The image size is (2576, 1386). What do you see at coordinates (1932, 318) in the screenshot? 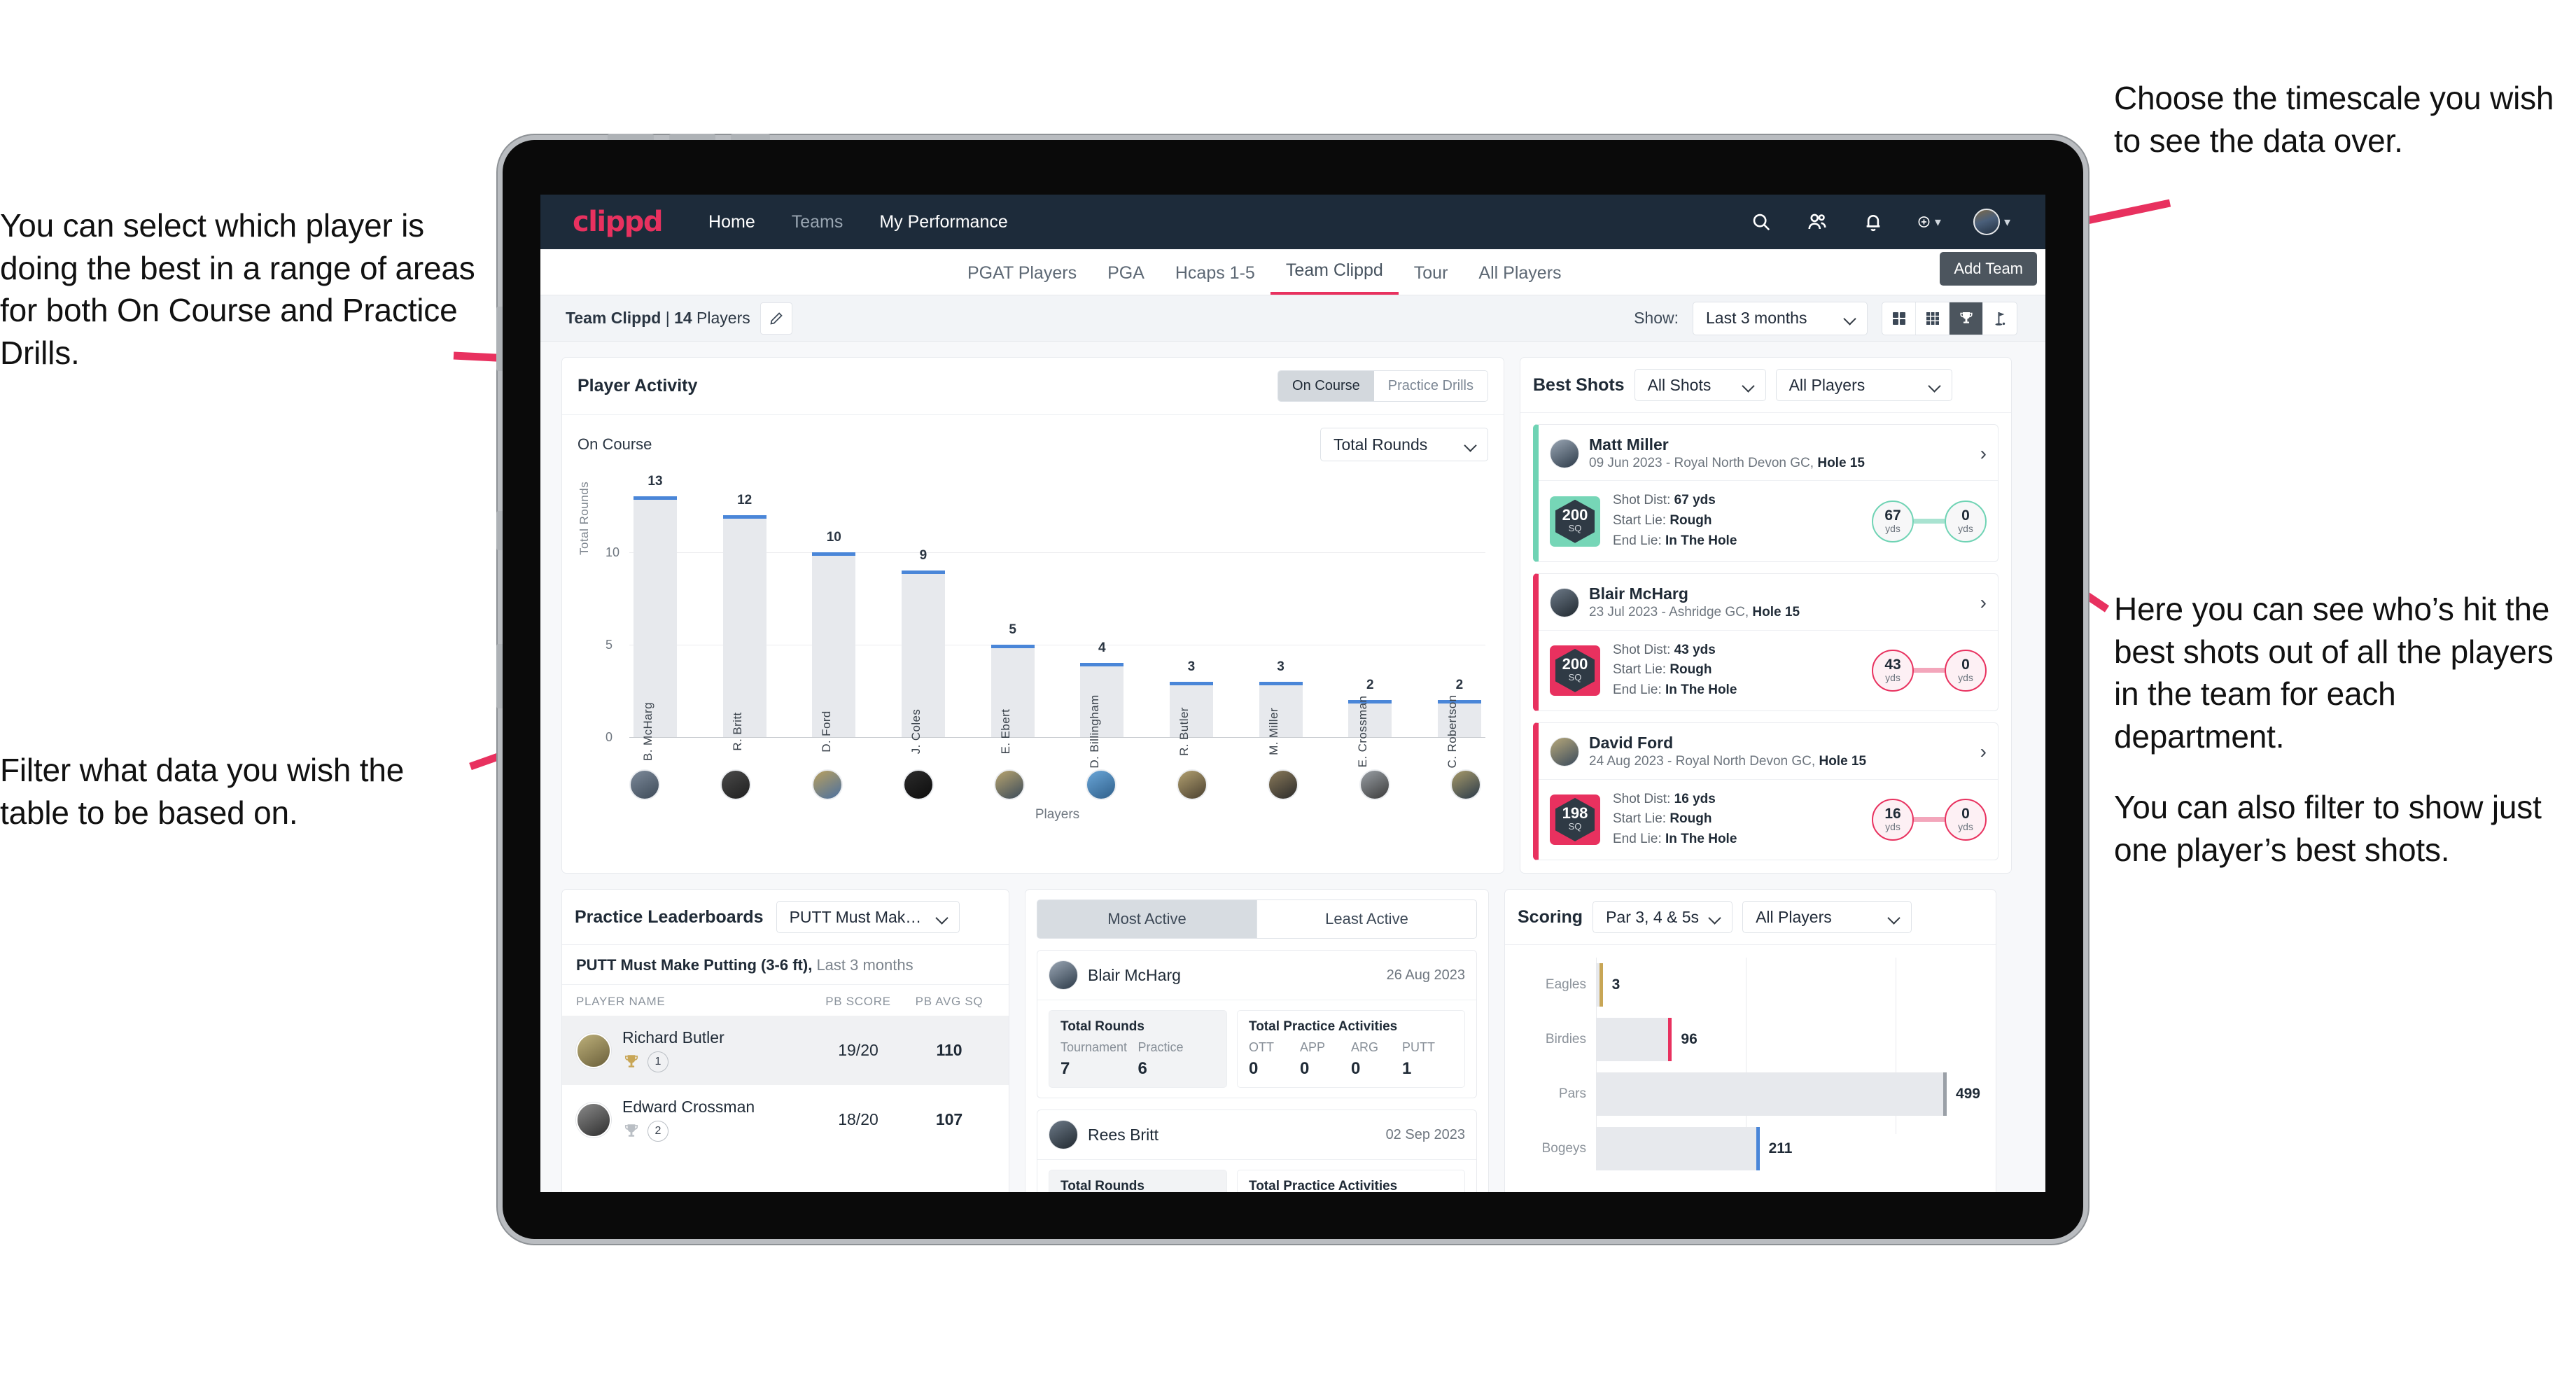
I see `grid-3x3-icon` at bounding box center [1932, 318].